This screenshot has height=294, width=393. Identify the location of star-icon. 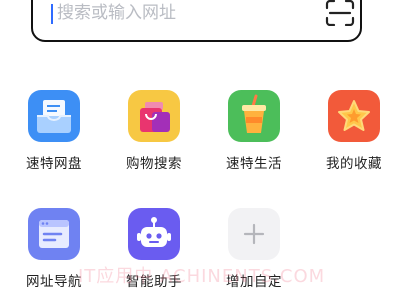
(354, 116).